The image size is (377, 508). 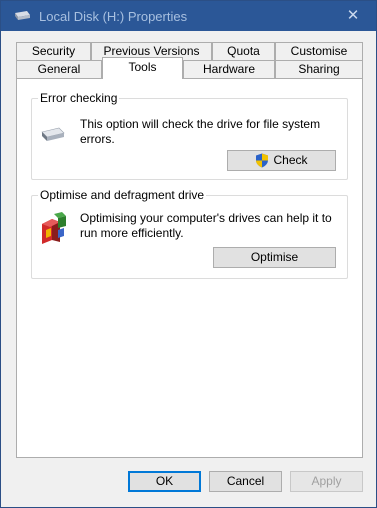 I want to click on tab-general: General, so click(x=59, y=69).